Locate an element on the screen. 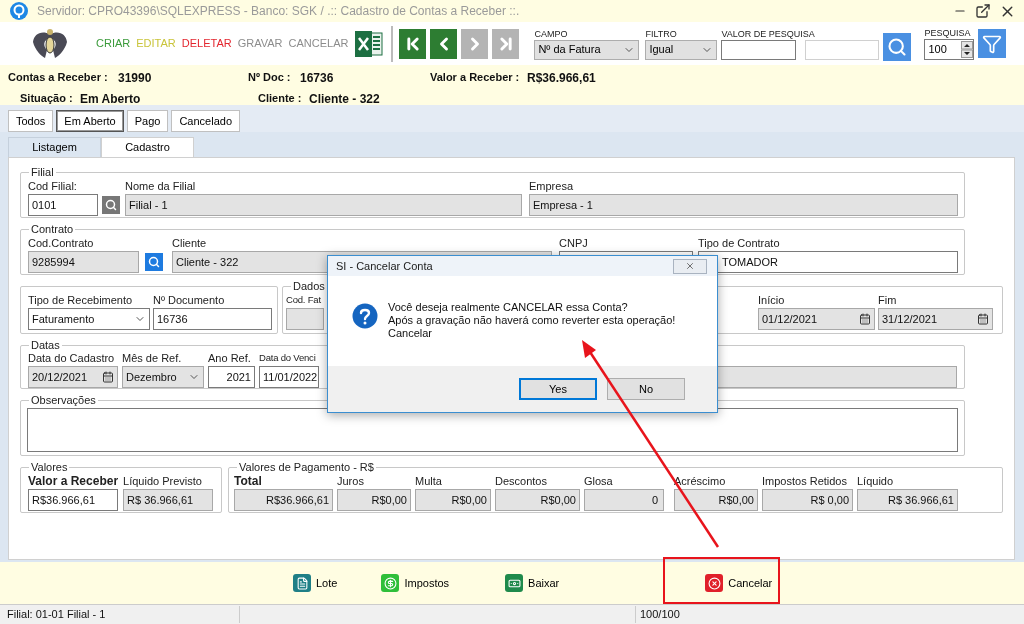 This screenshot has width=1024, height=624. spinner-arrows-icon is located at coordinates (967, 49).